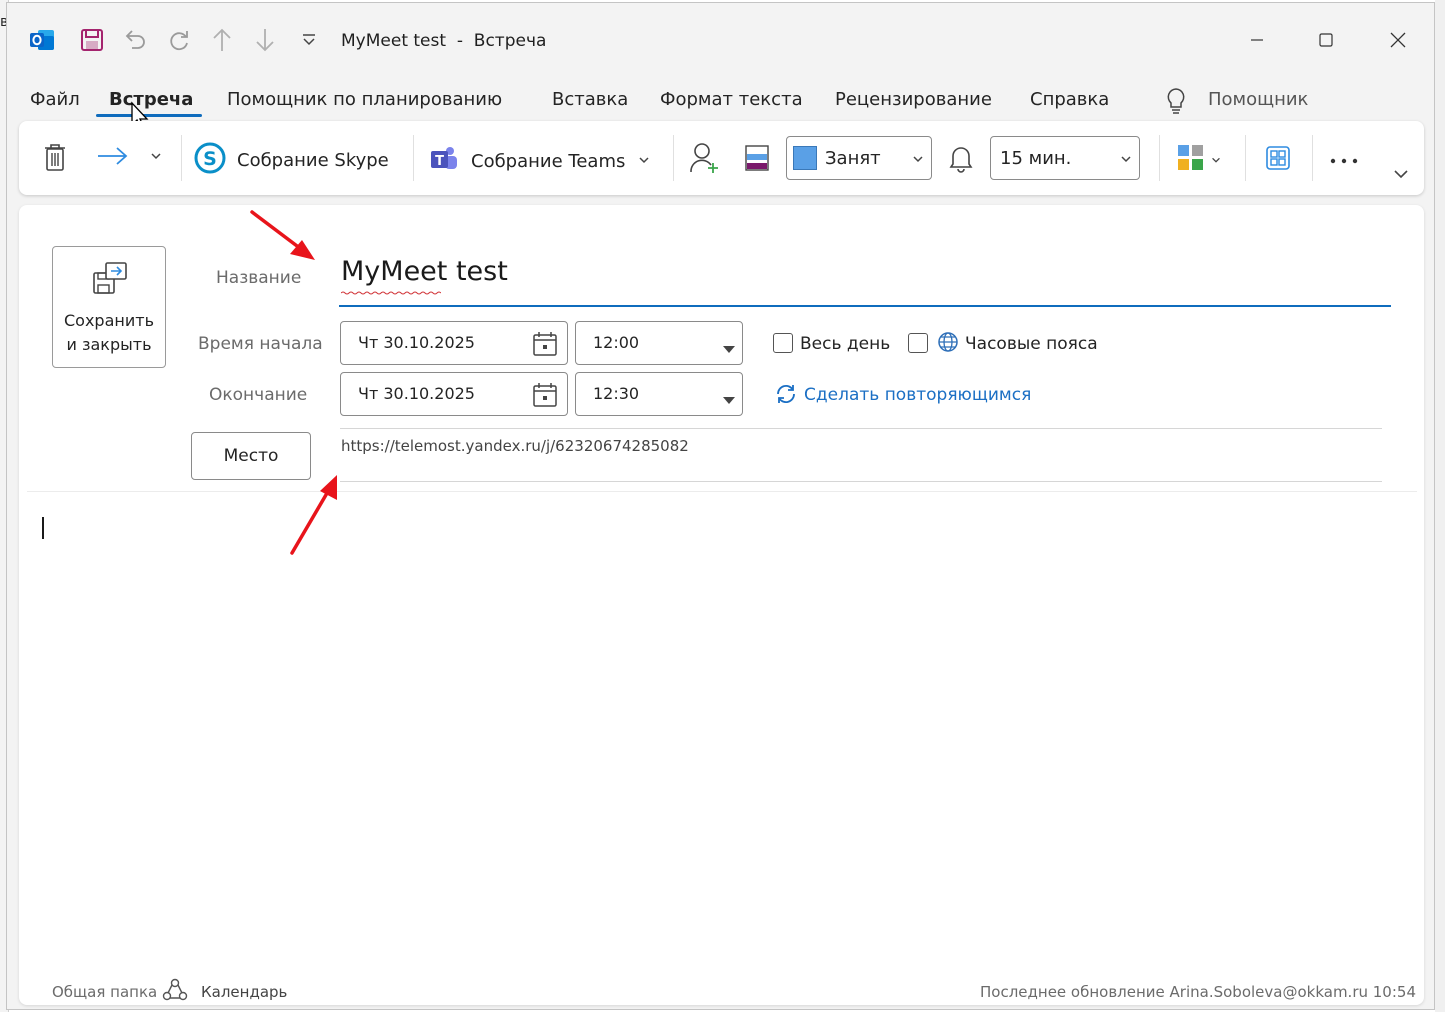 The image size is (1445, 1012). I want to click on skype-icon: S, so click(210, 160).